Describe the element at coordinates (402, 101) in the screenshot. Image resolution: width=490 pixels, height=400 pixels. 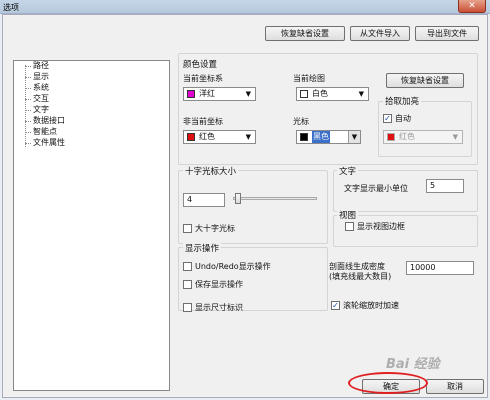
I see `pick-highlight-title: 拾取加亮` at that location.